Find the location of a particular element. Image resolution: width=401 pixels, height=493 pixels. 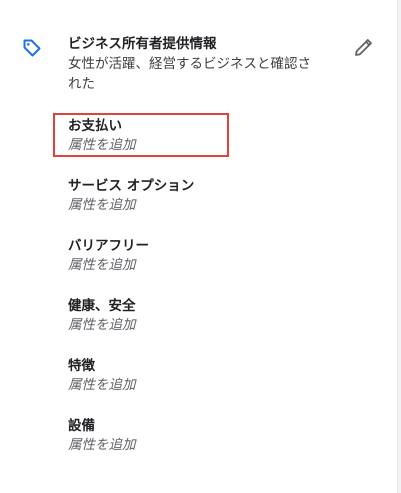

attribute-amenities: 設備 属性を追加 is located at coordinates (203, 436).